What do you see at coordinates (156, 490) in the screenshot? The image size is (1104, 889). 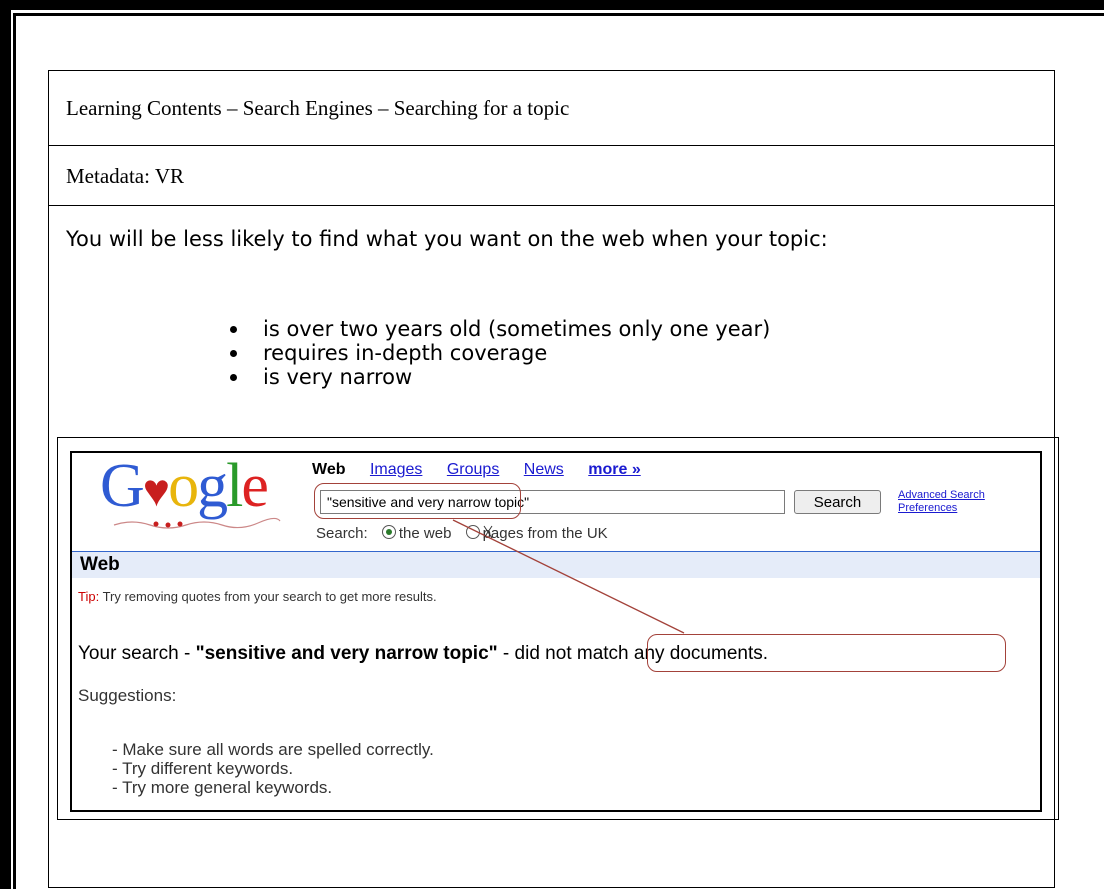 I see `heart-icon: ♥` at bounding box center [156, 490].